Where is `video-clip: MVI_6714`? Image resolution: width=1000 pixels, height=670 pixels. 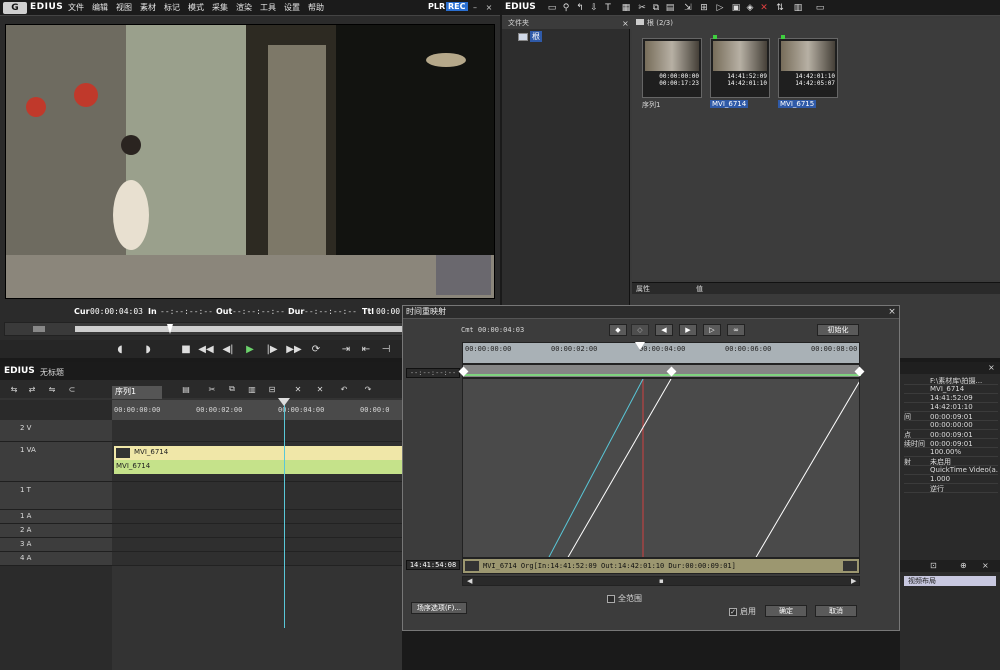
video-clip: MVI_6714 is located at coordinates (258, 453).